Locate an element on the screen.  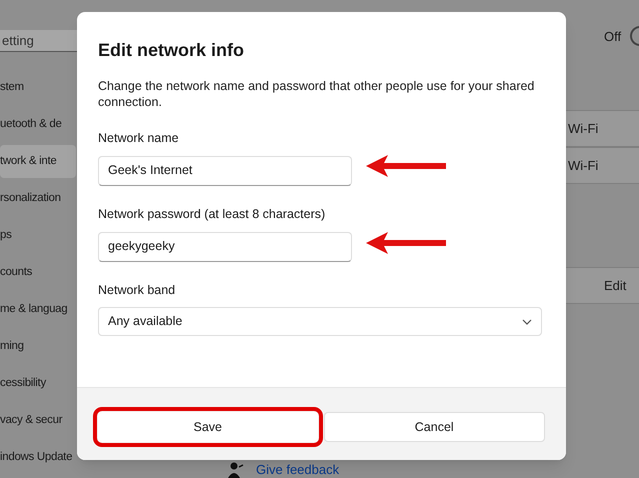
sidebar-item: rsonalization is located at coordinates (38, 198).